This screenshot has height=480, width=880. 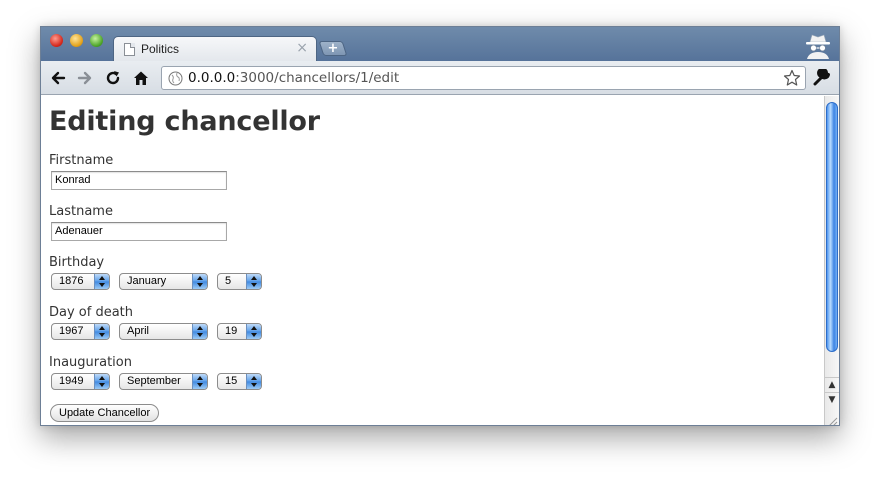 What do you see at coordinates (832, 418) in the screenshot?
I see `resize-grip-icon` at bounding box center [832, 418].